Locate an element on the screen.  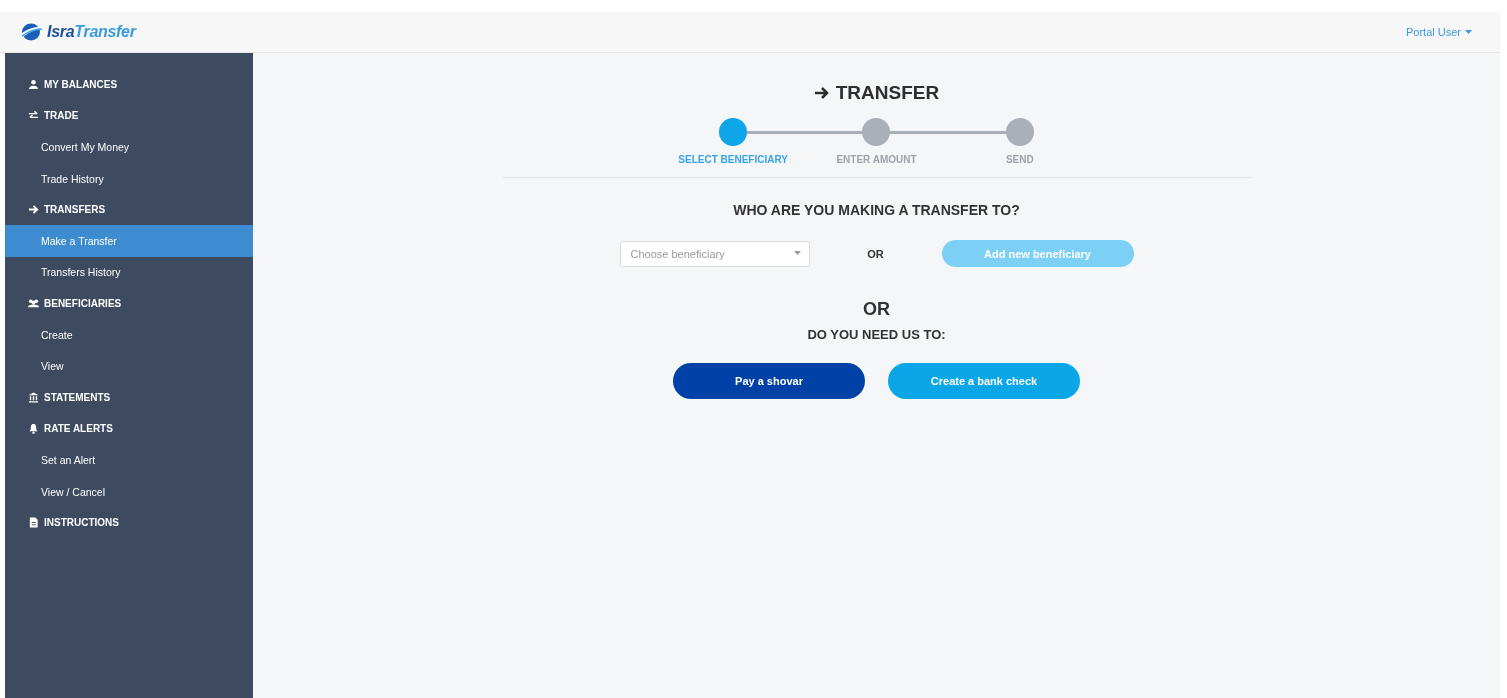
sidebar-item: Trade History is located at coordinates (129, 178).